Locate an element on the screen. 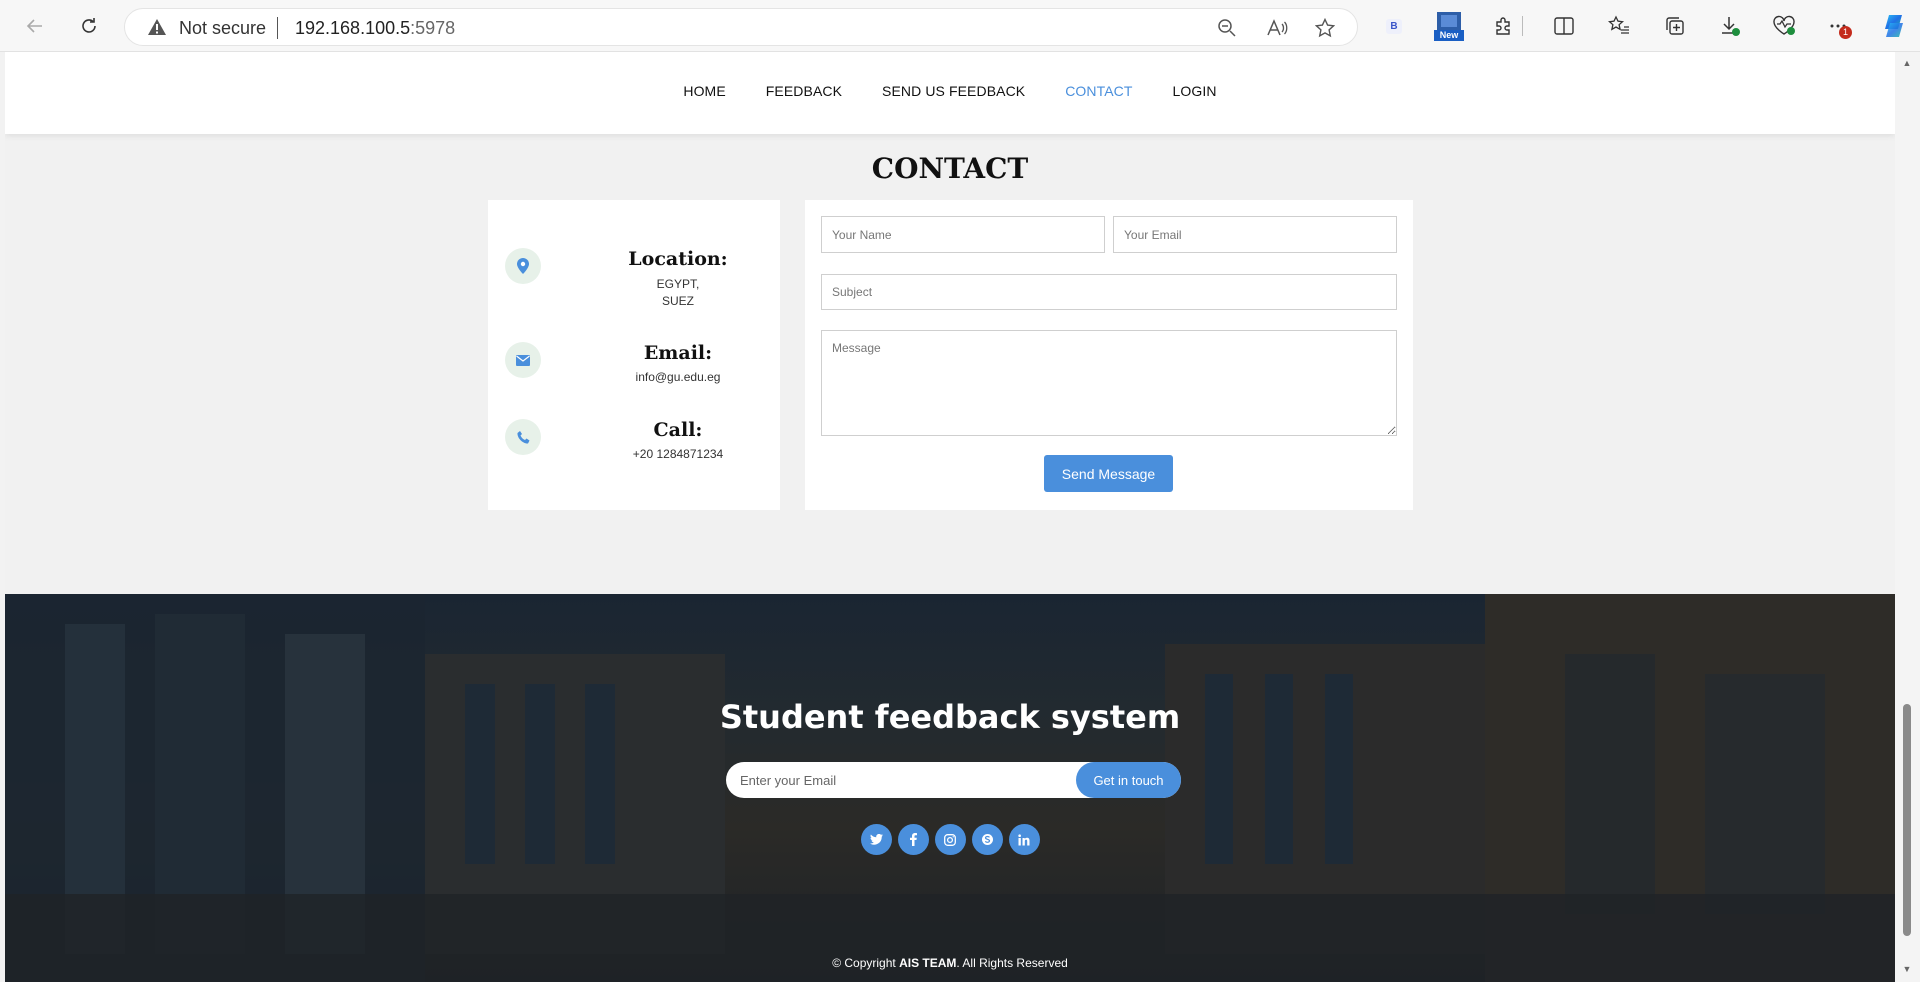 This screenshot has width=1920, height=982. copyright-suffix: . All Rights Reserved is located at coordinates (1012, 963).